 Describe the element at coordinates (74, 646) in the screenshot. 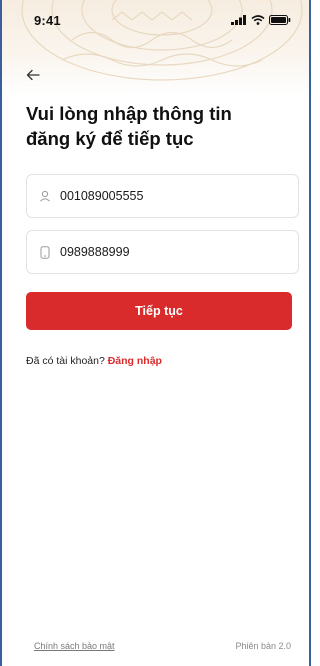

I see `privacy-policy-link: Chính sách bảo mật` at that location.